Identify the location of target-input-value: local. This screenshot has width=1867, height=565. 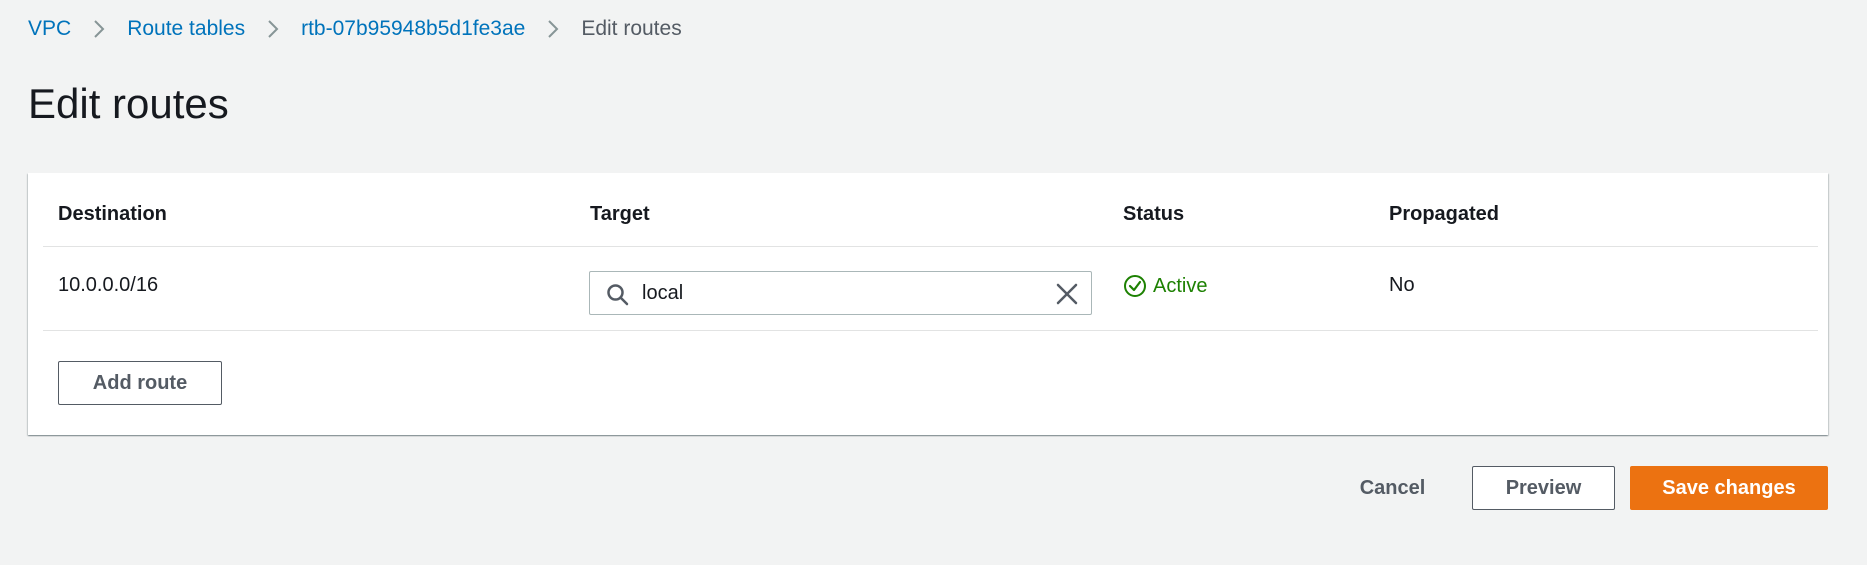
(662, 293).